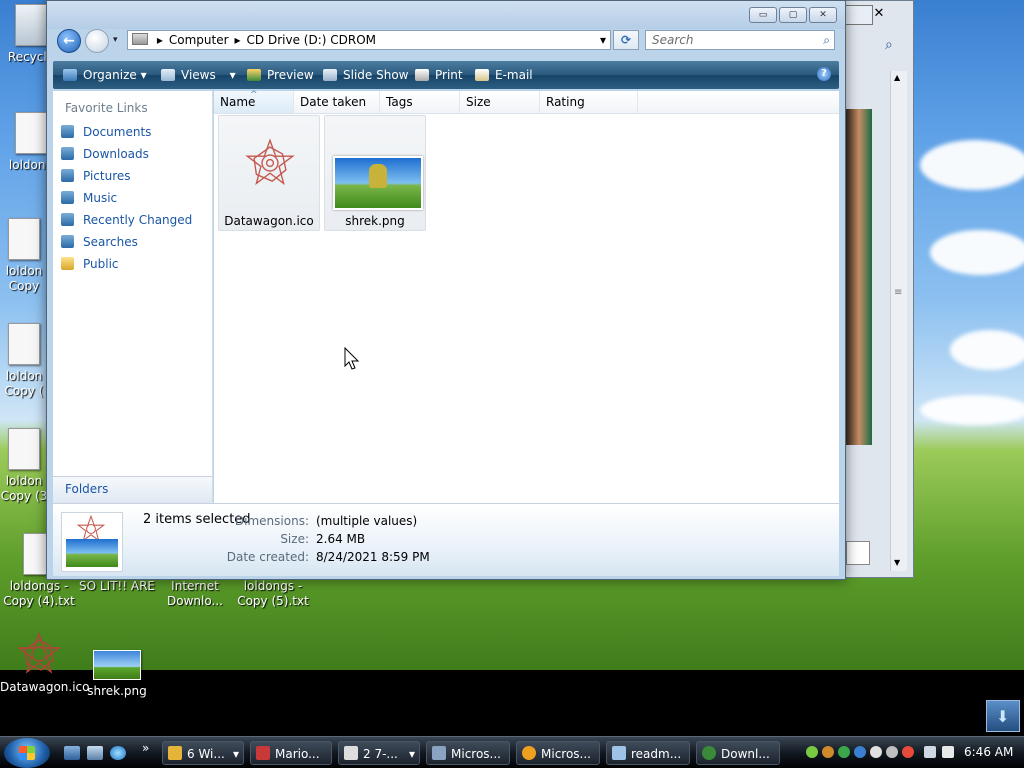  What do you see at coordinates (106, 132) in the screenshot?
I see `sidebar-item-documents: Documents` at bounding box center [106, 132].